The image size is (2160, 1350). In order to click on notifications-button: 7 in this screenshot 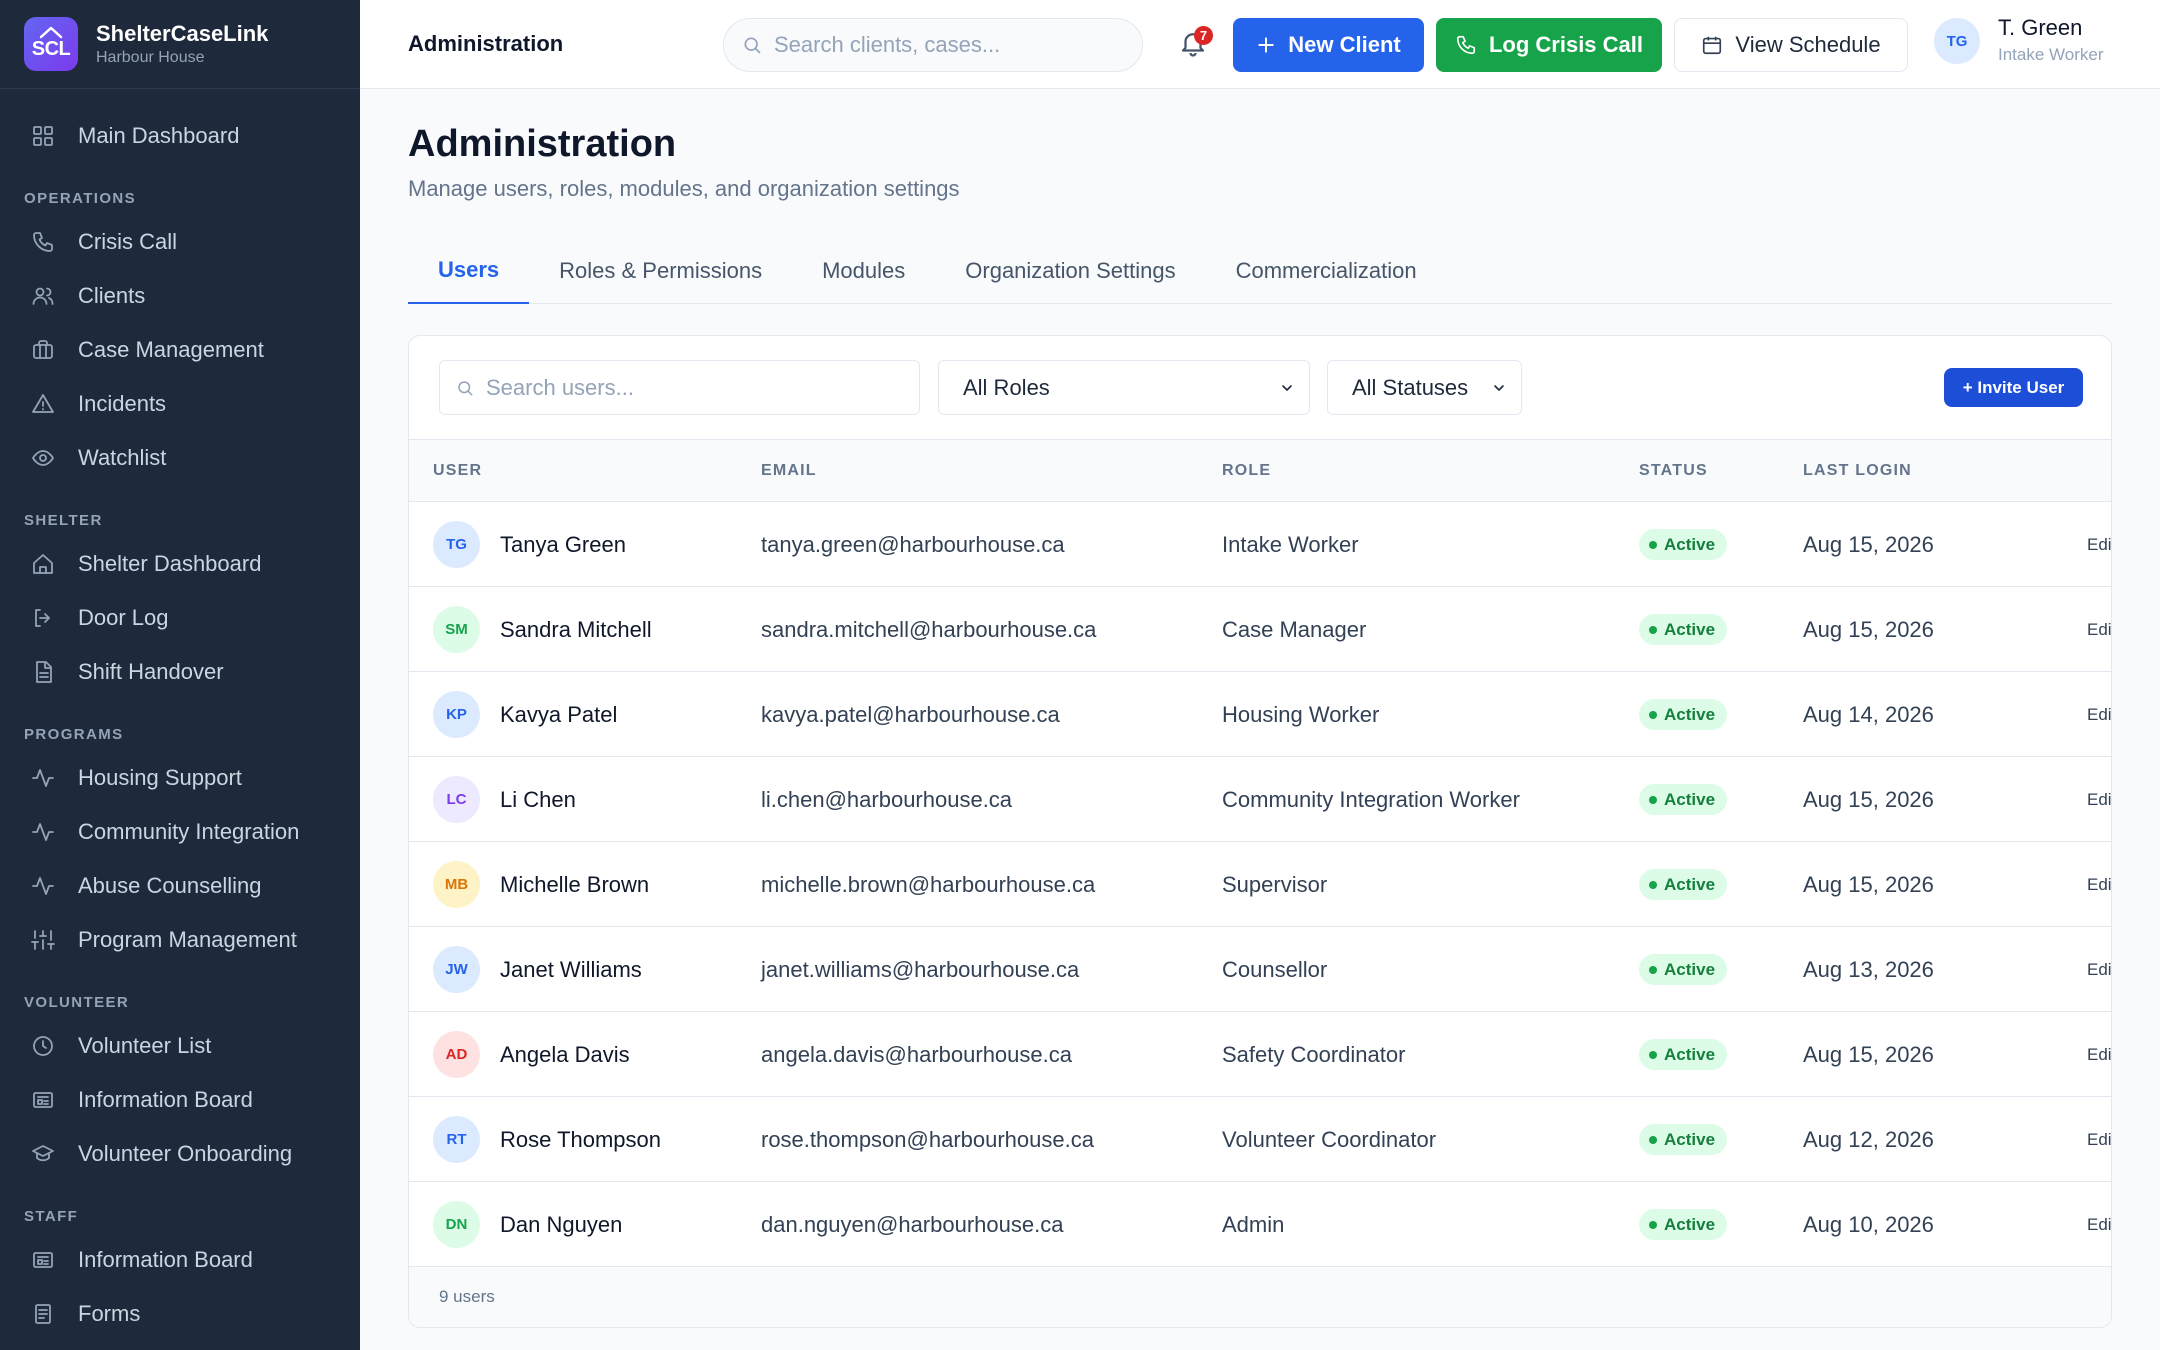, I will do `click(1195, 44)`.